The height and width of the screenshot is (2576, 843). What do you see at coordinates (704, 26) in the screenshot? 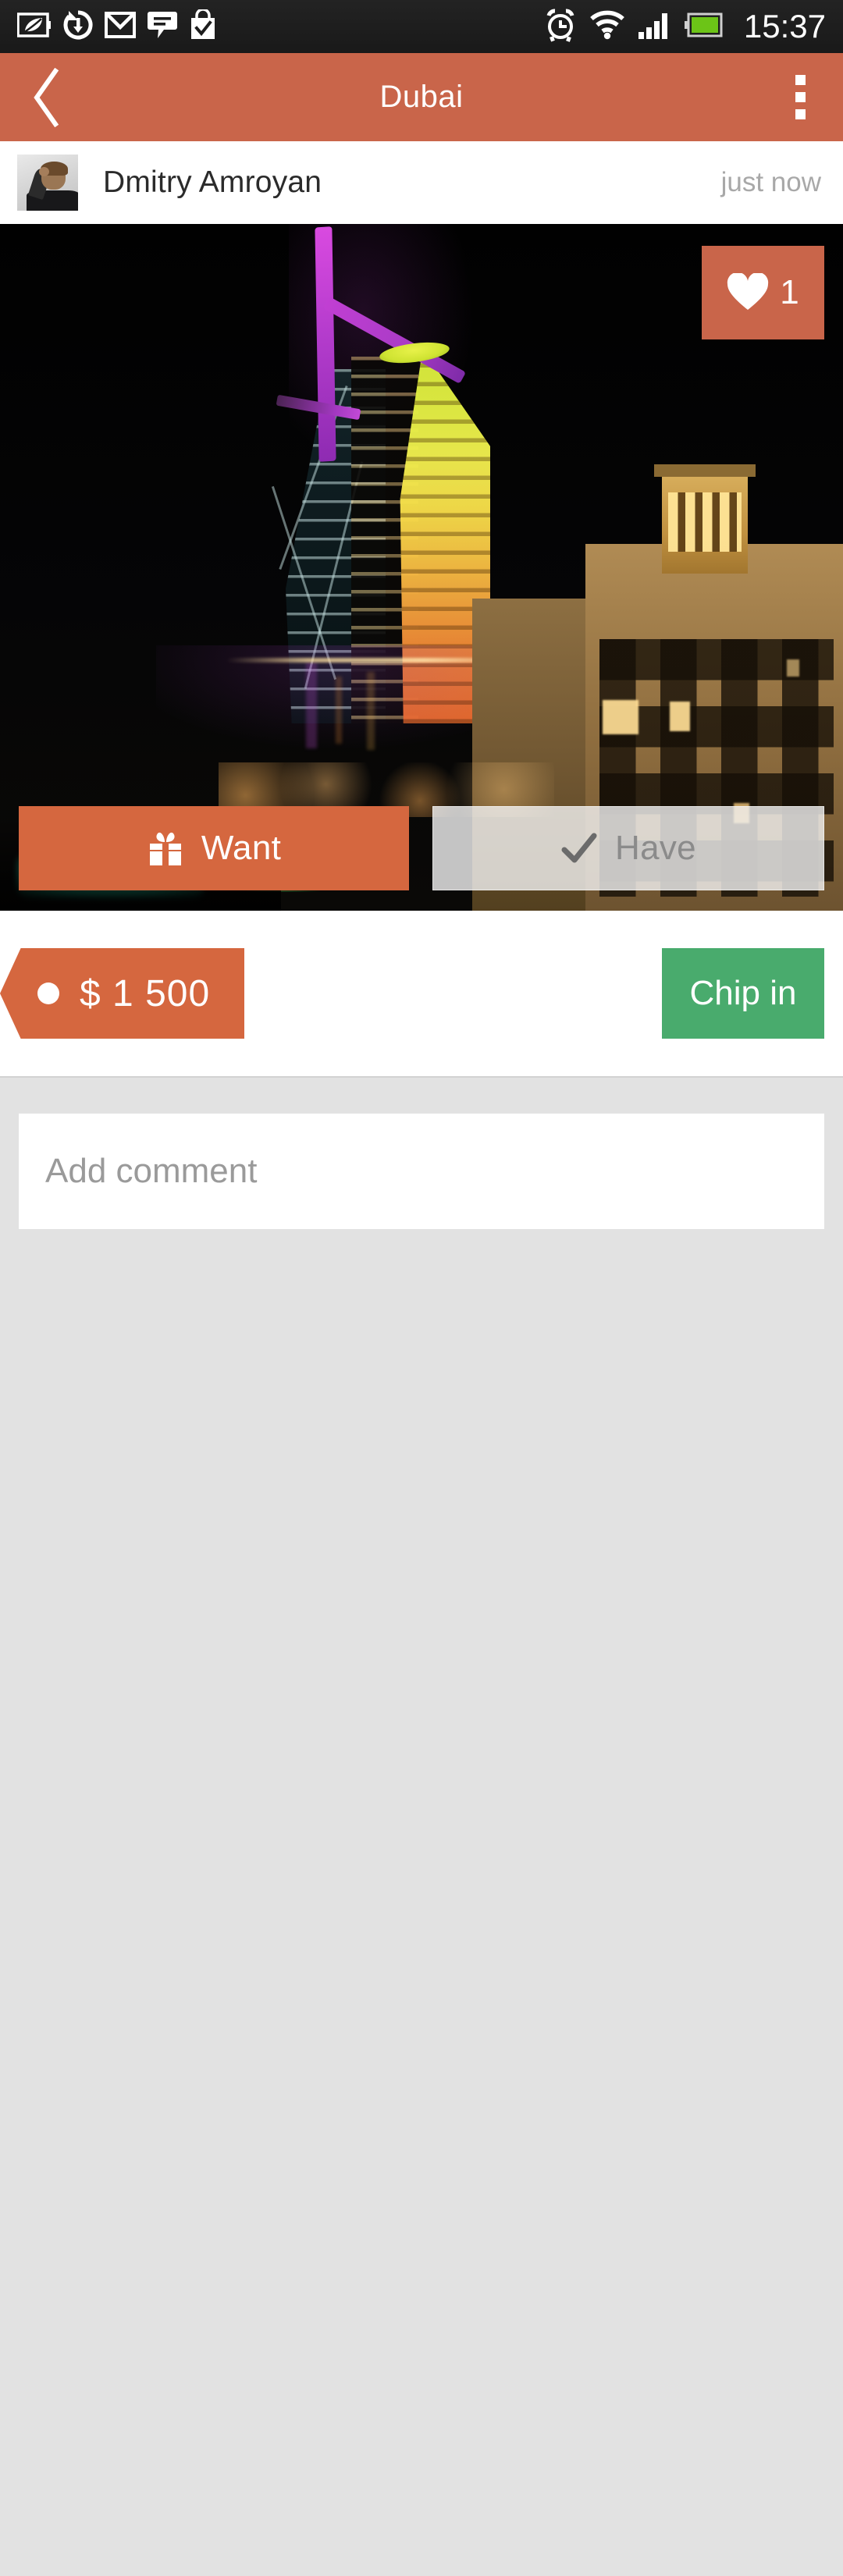
I see `battery-icon` at bounding box center [704, 26].